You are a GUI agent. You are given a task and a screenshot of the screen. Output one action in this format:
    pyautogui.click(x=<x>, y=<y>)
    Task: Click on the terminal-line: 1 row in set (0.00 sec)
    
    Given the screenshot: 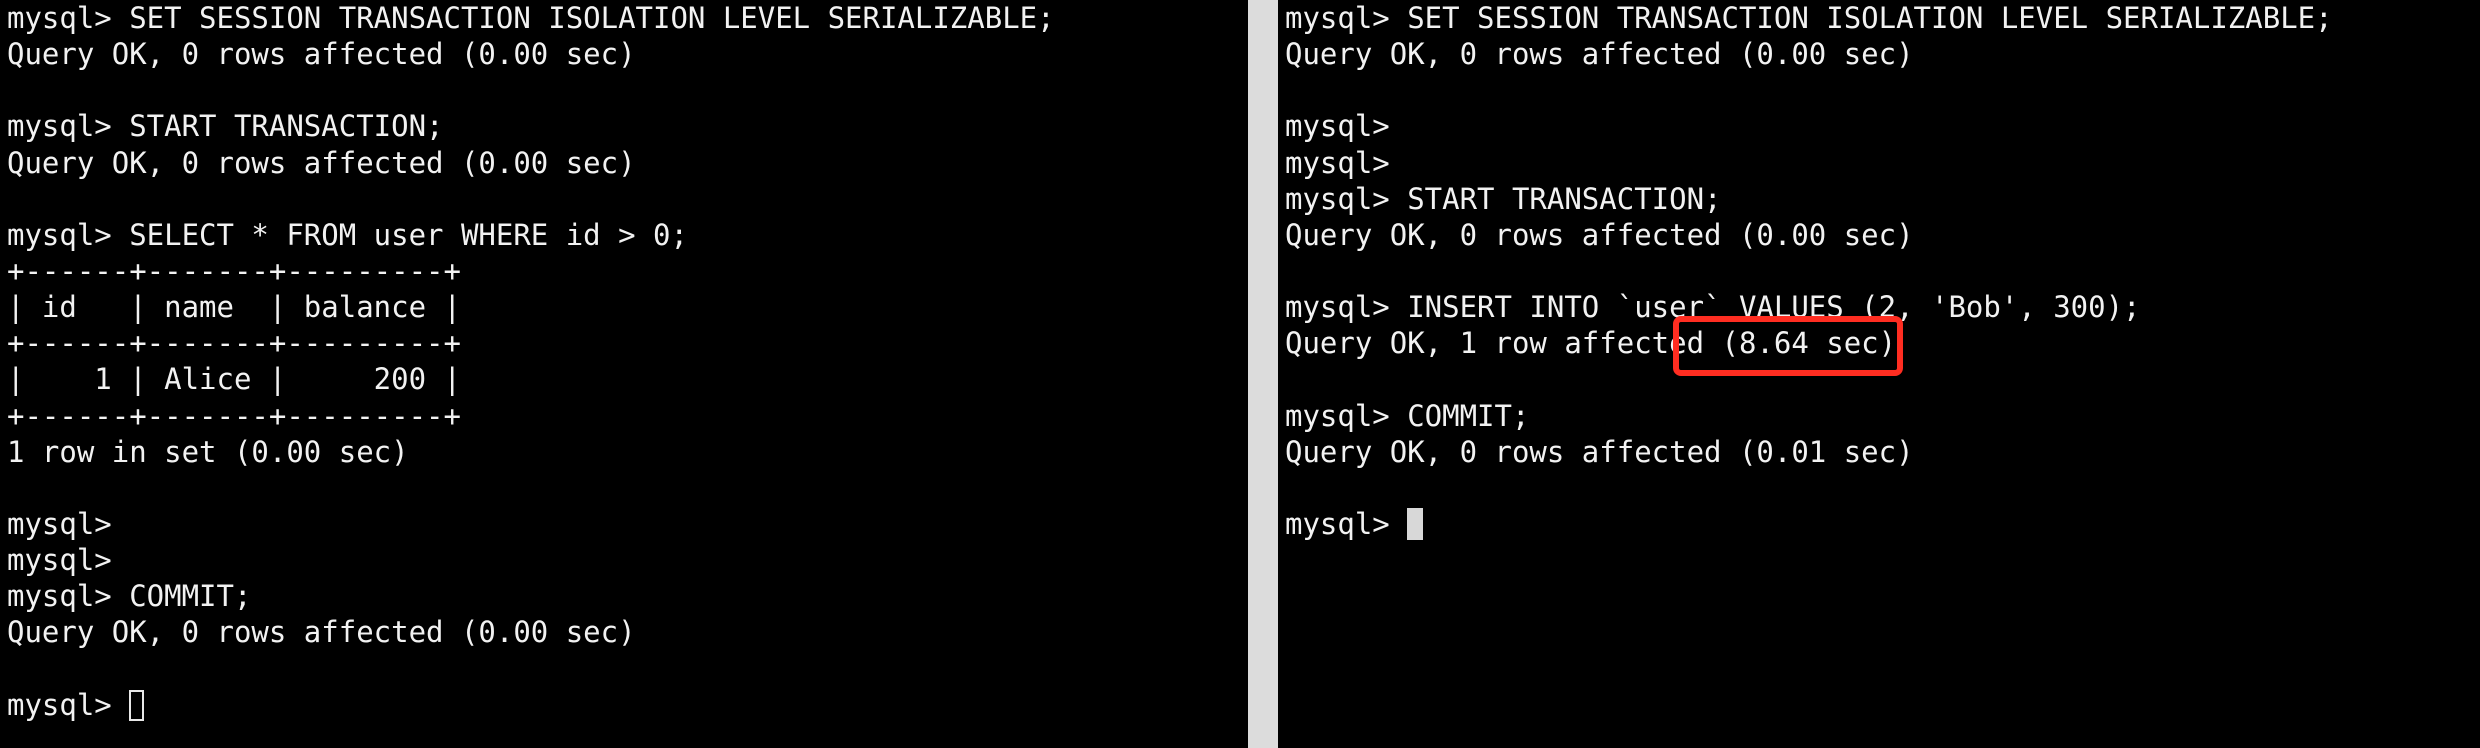 What is the action you would take?
    pyautogui.click(x=208, y=451)
    